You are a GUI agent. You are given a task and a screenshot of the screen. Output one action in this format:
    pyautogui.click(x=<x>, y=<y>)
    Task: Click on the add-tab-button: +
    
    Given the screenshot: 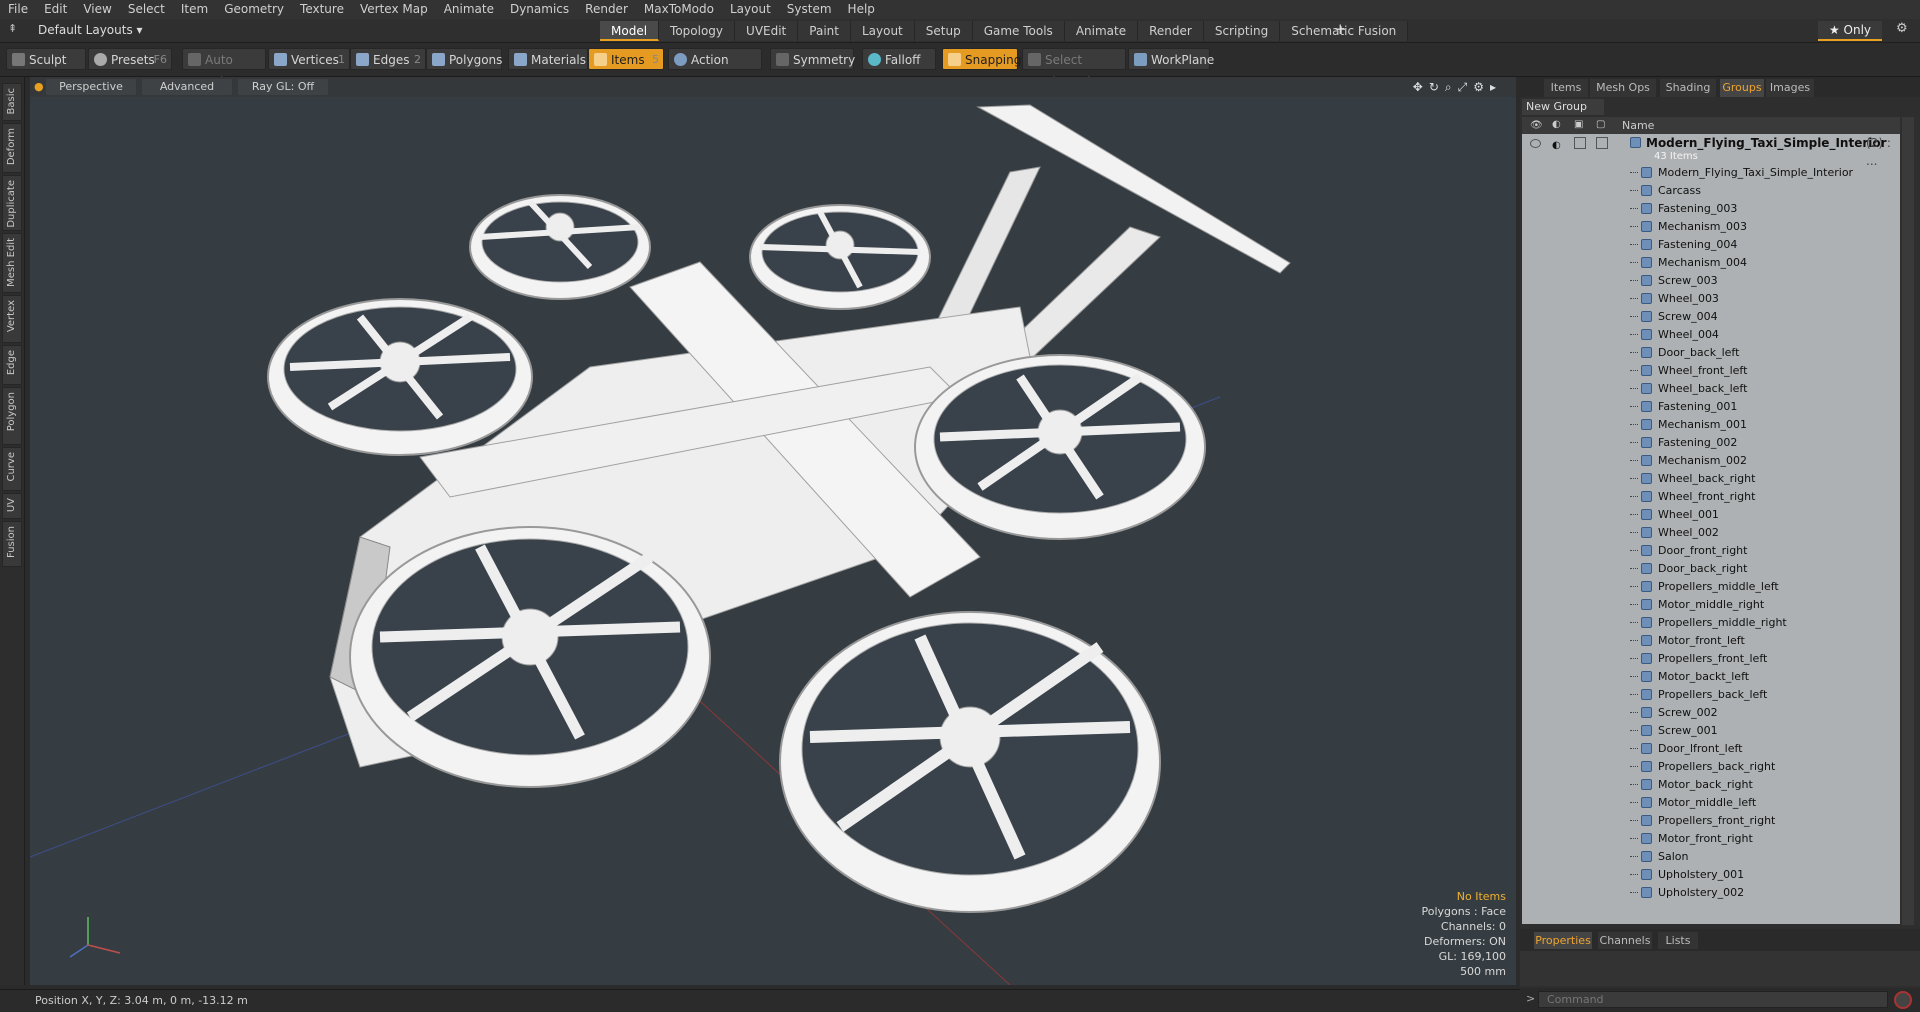 What is the action you would take?
    pyautogui.click(x=1340, y=29)
    